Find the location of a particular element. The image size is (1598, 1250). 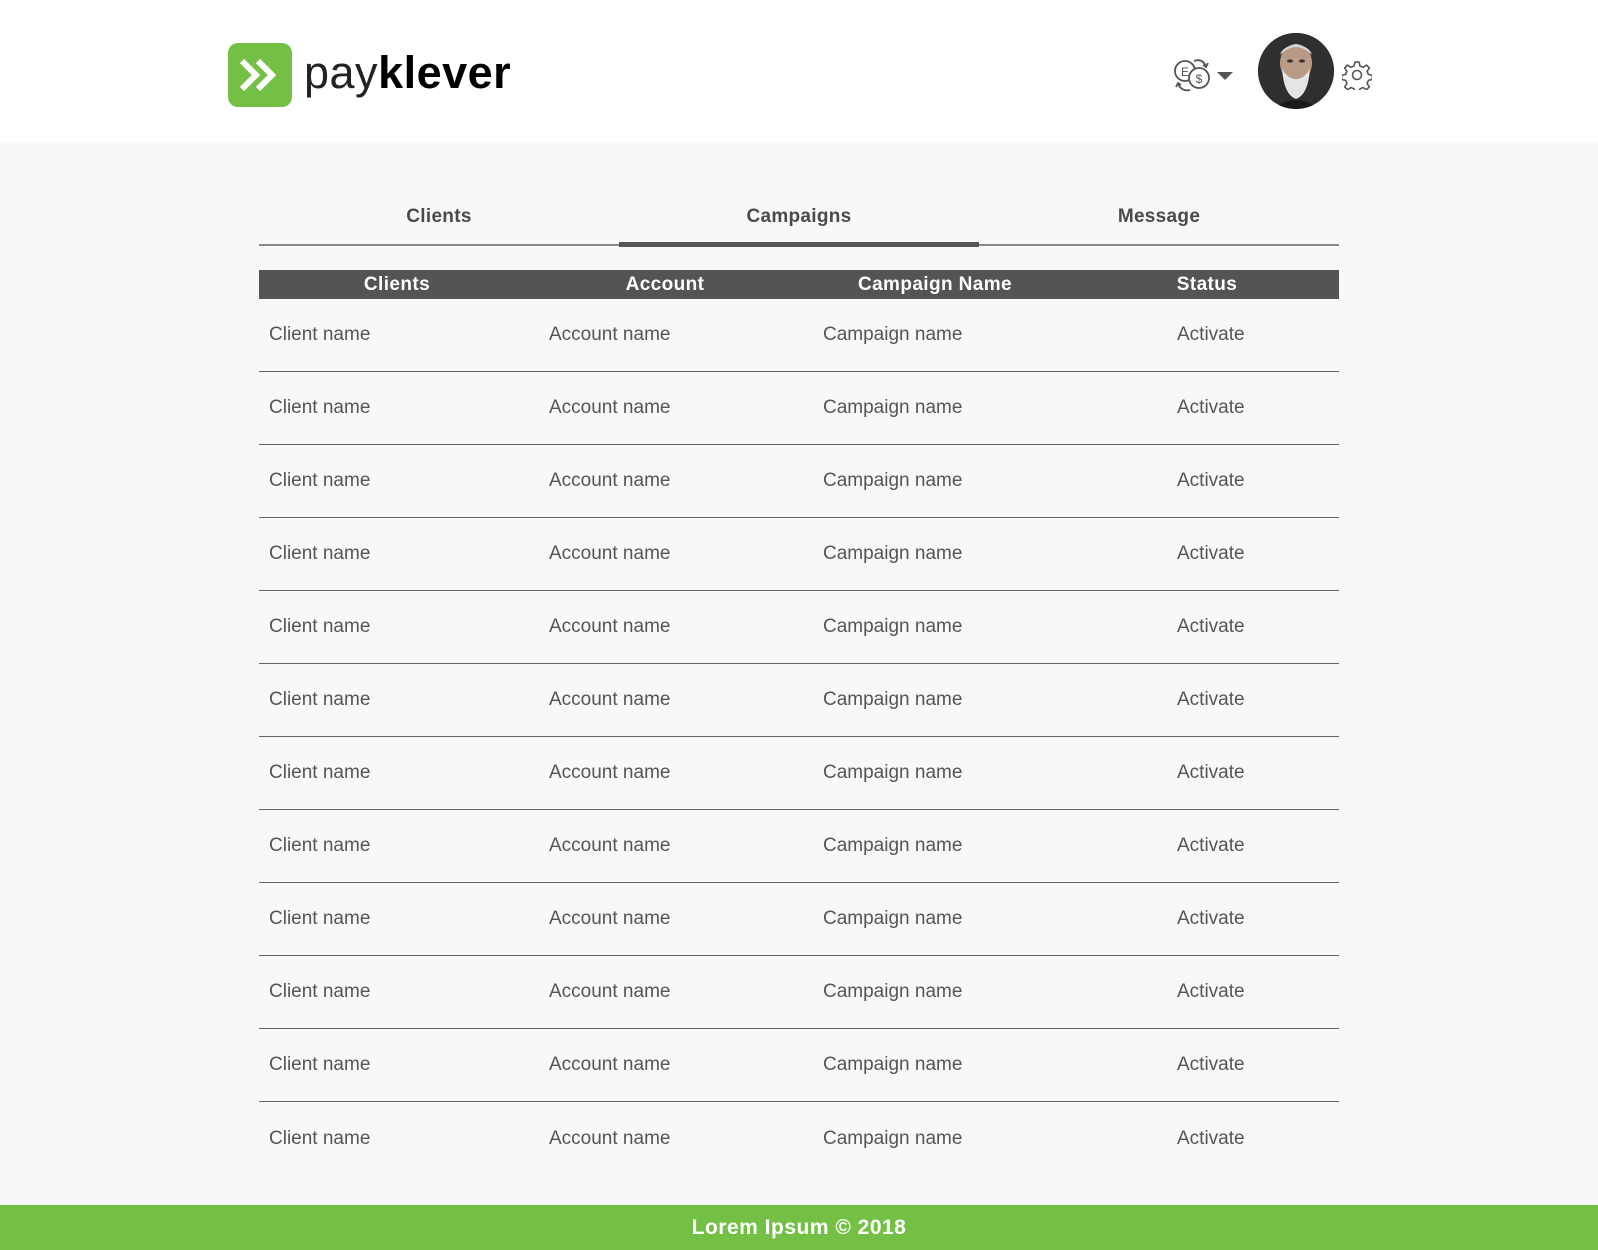

currency-exchange-icon: E $ is located at coordinates (1203, 75).